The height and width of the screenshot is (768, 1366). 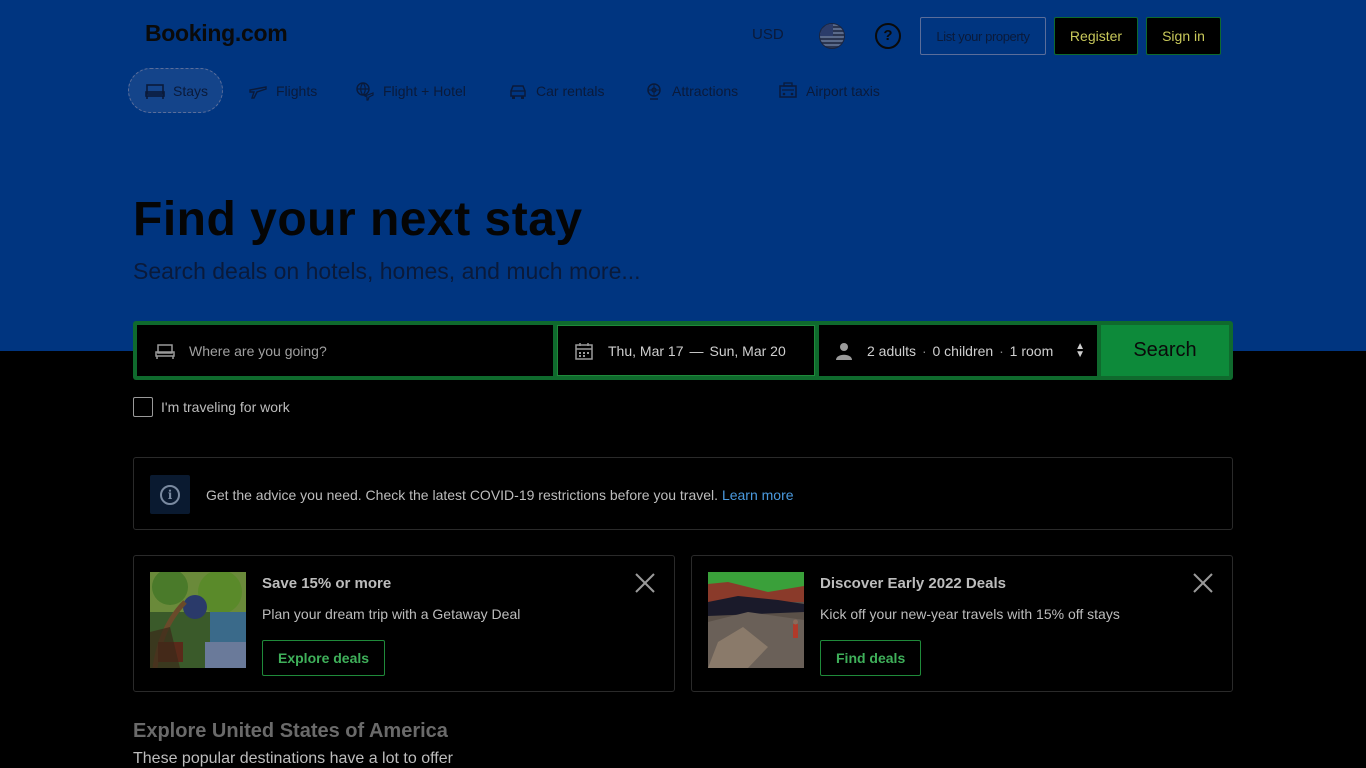 I want to click on tab-label: Car rentals, so click(x=570, y=90).